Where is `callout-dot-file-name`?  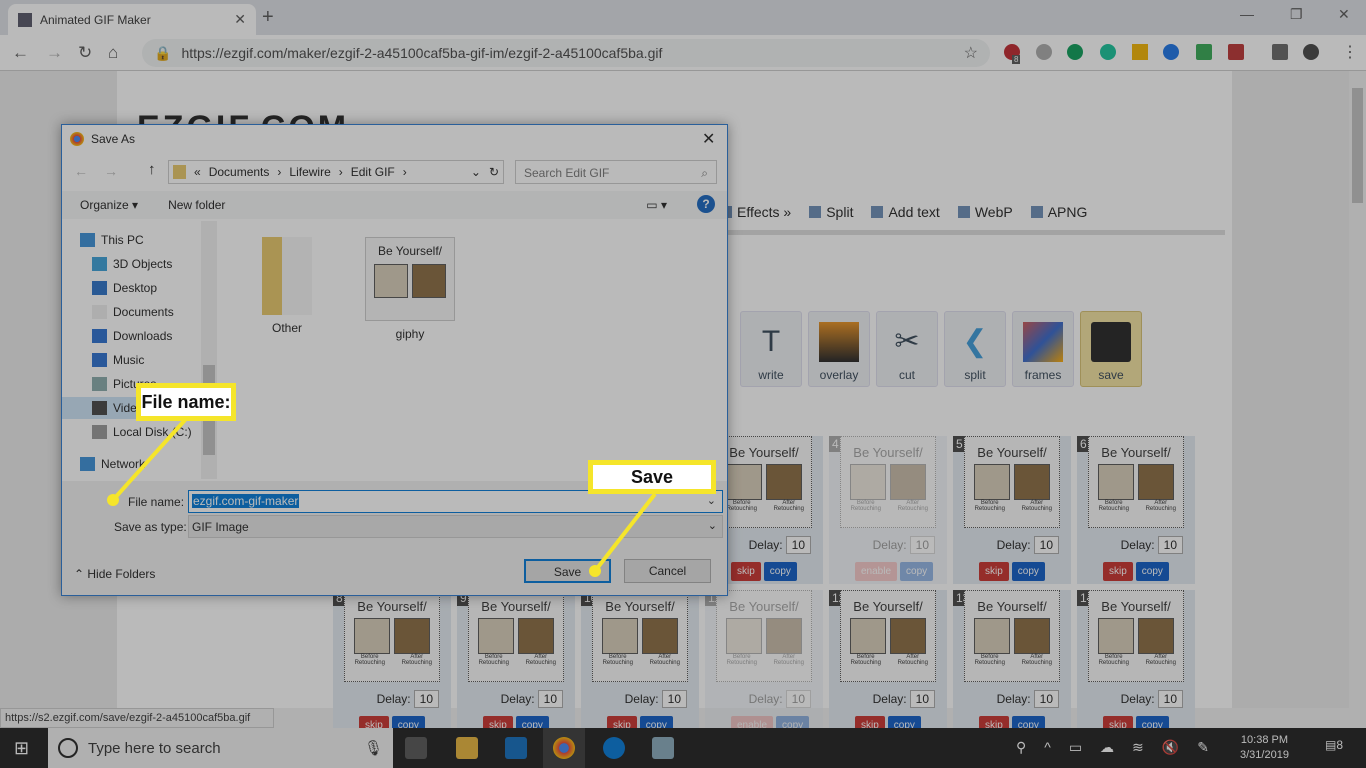 callout-dot-file-name is located at coordinates (113, 500).